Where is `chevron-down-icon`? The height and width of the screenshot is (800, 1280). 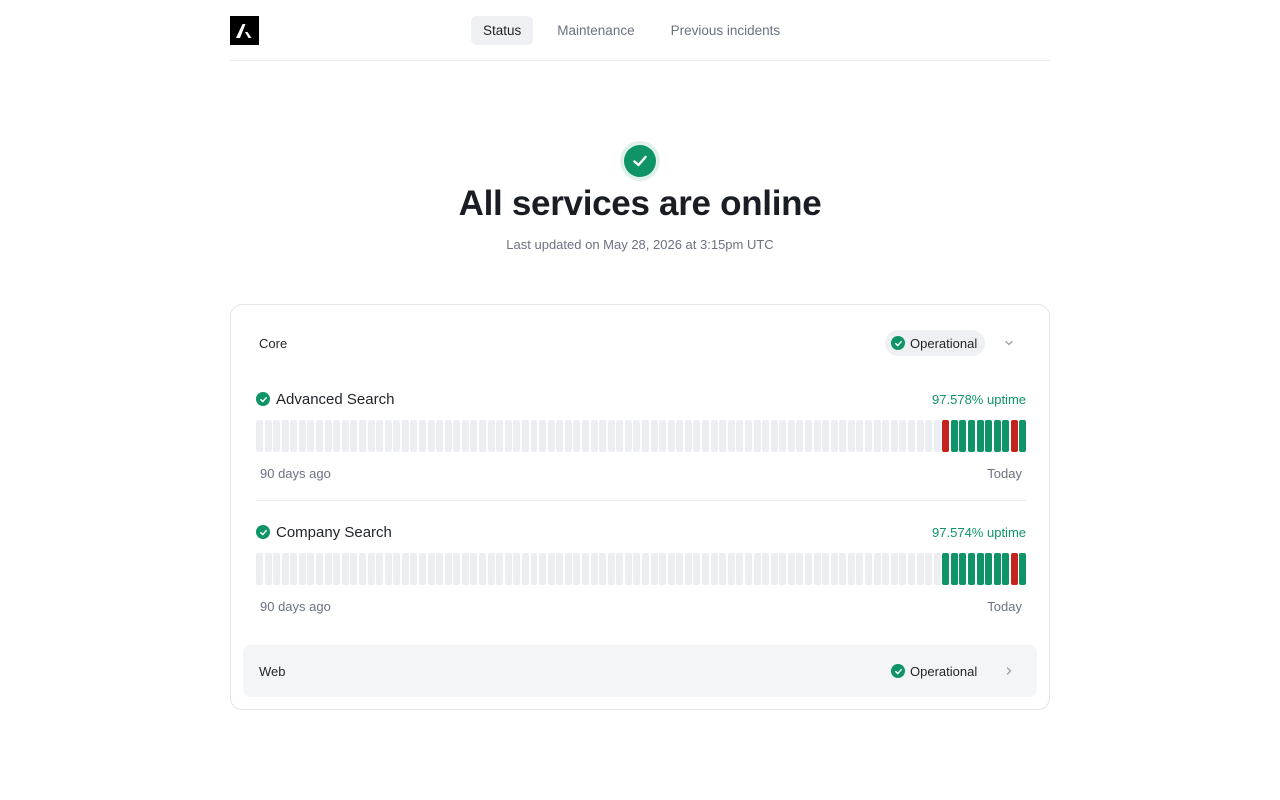
chevron-down-icon is located at coordinates (1009, 343).